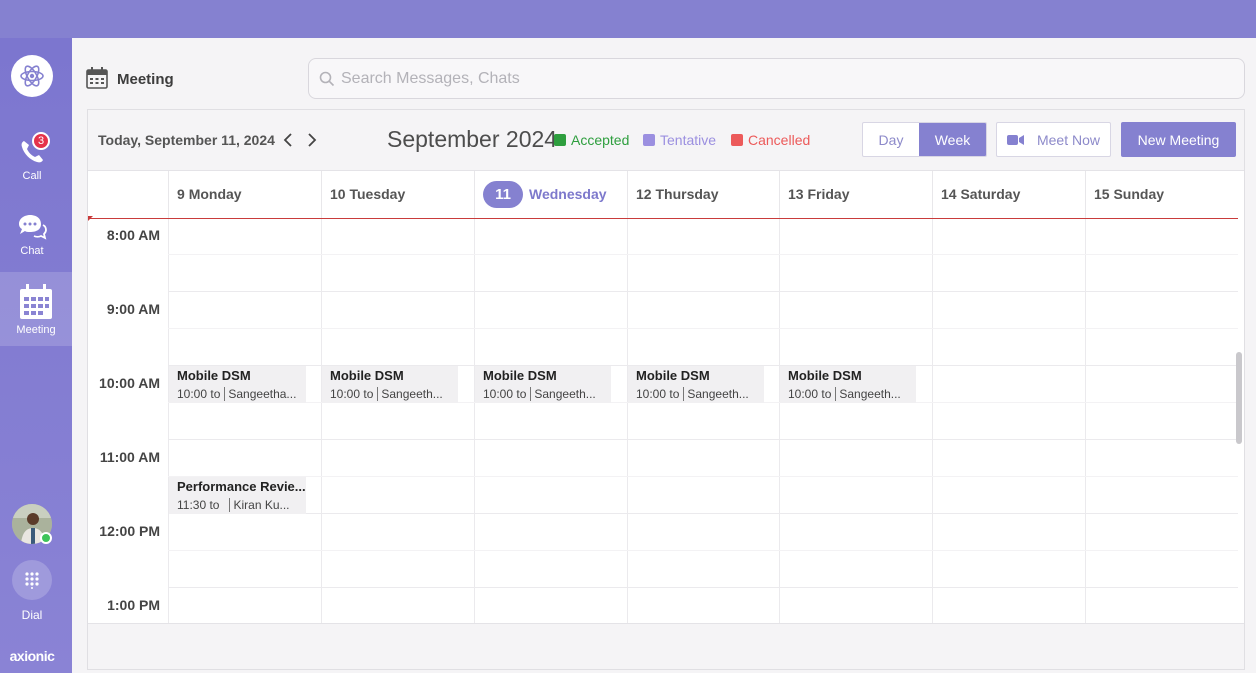 This screenshot has width=1256, height=673. Describe the element at coordinates (129, 383) in the screenshot. I see `time-label: 10:00 AM` at that location.